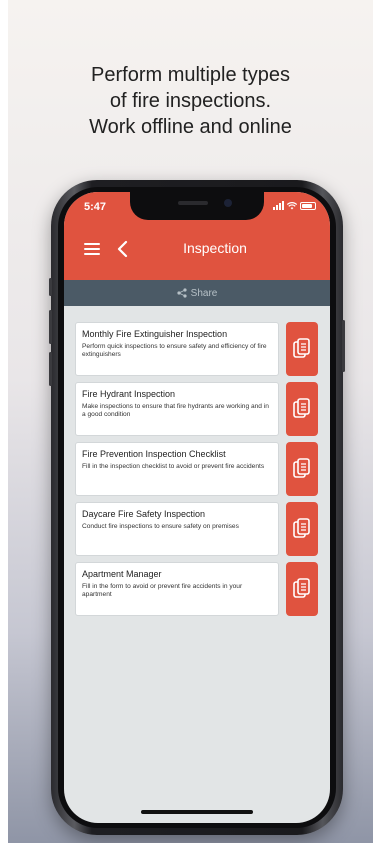 This screenshot has height=843, width=381. Describe the element at coordinates (122, 574) in the screenshot. I see `inspection-title: Apartment Manager` at that location.